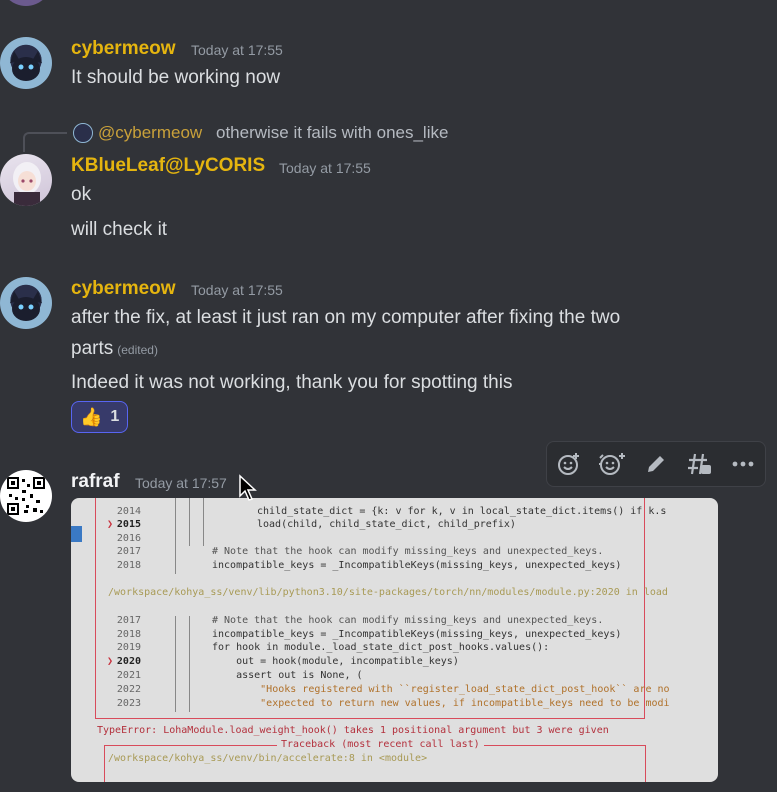 The image size is (777, 792). I want to click on avatar-previous, so click(26, 3).